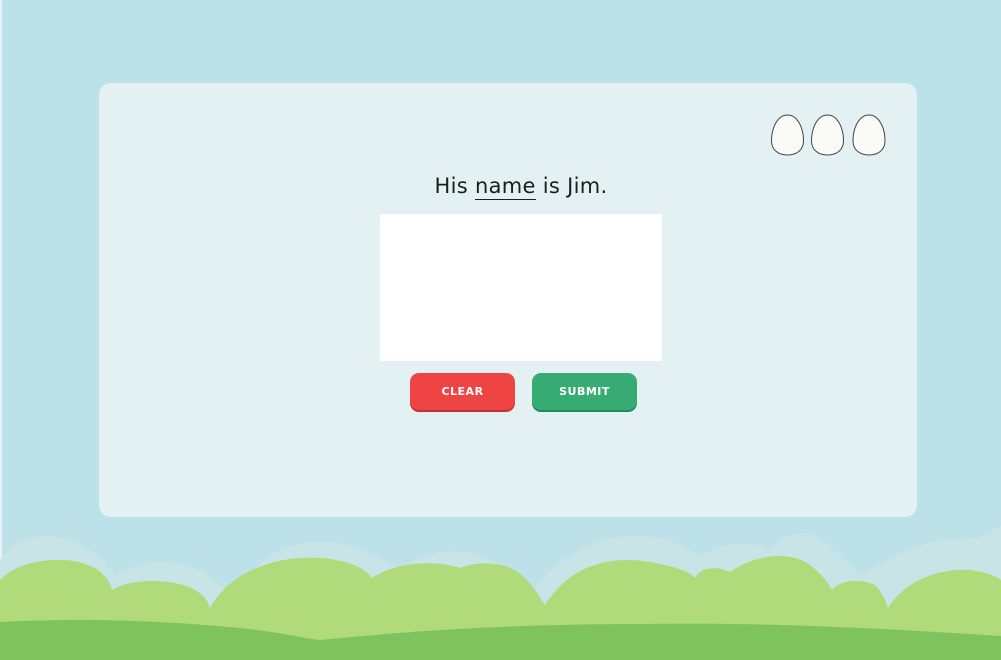 The width and height of the screenshot is (1001, 660). Describe the element at coordinates (454, 186) in the screenshot. I see `prompt-before: His` at that location.